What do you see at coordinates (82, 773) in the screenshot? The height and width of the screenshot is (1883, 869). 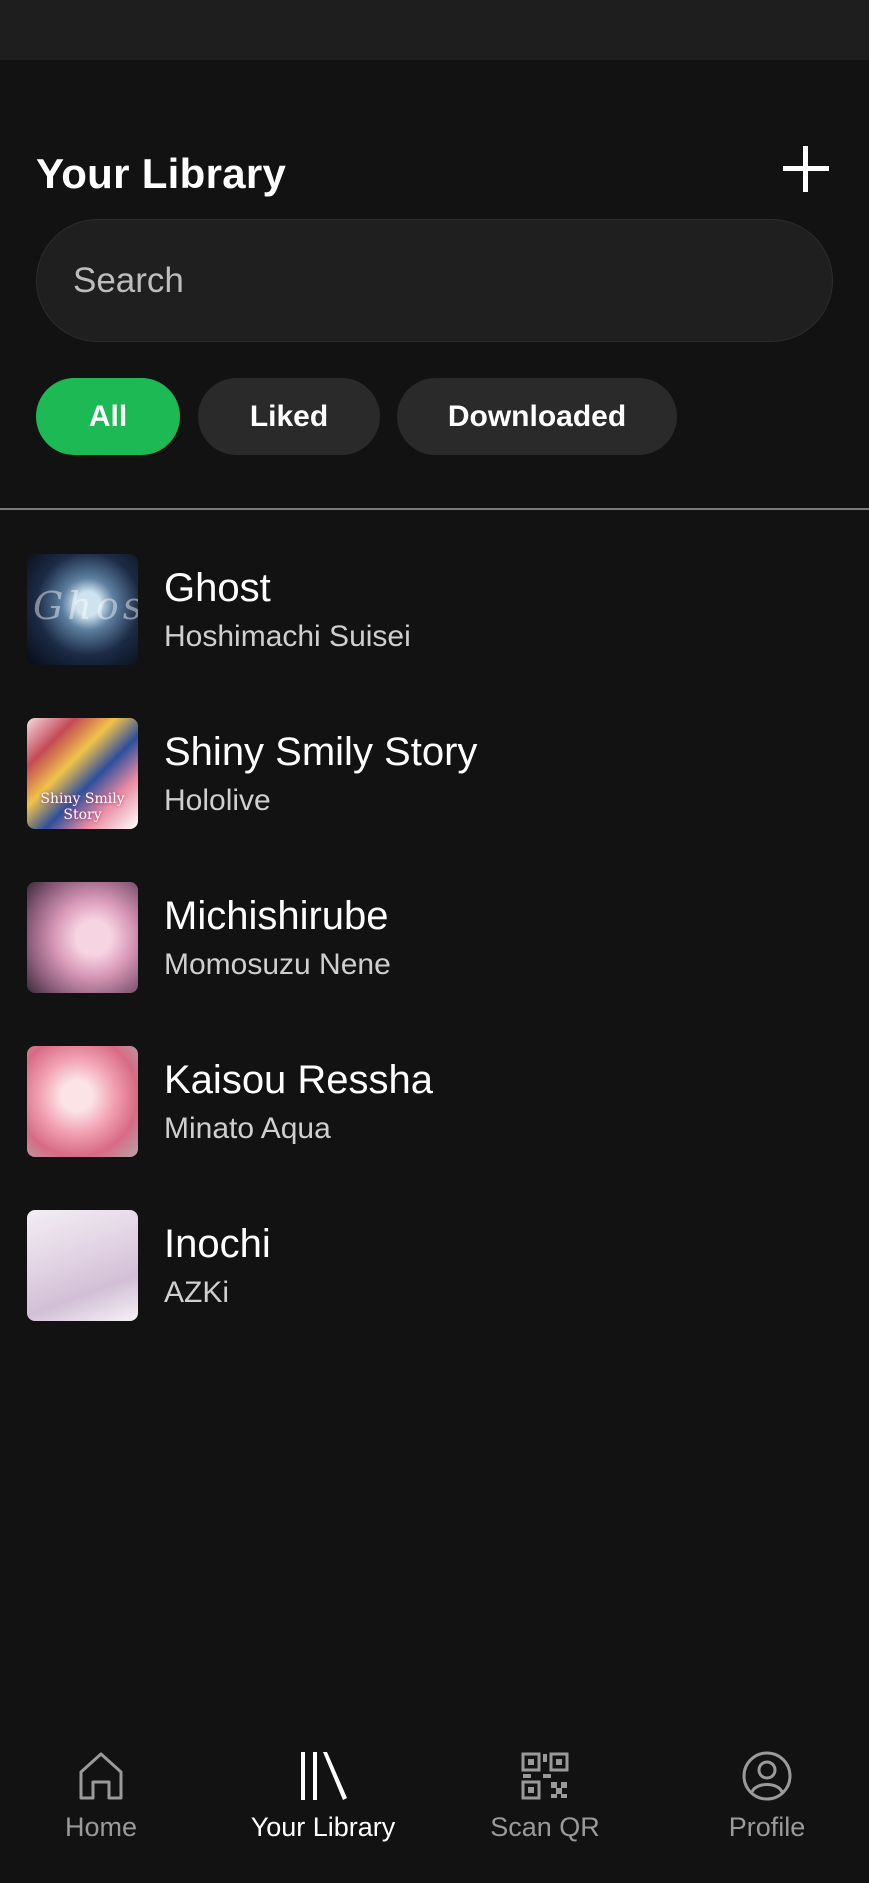 I see `album-cover: Shiny Smily Story` at bounding box center [82, 773].